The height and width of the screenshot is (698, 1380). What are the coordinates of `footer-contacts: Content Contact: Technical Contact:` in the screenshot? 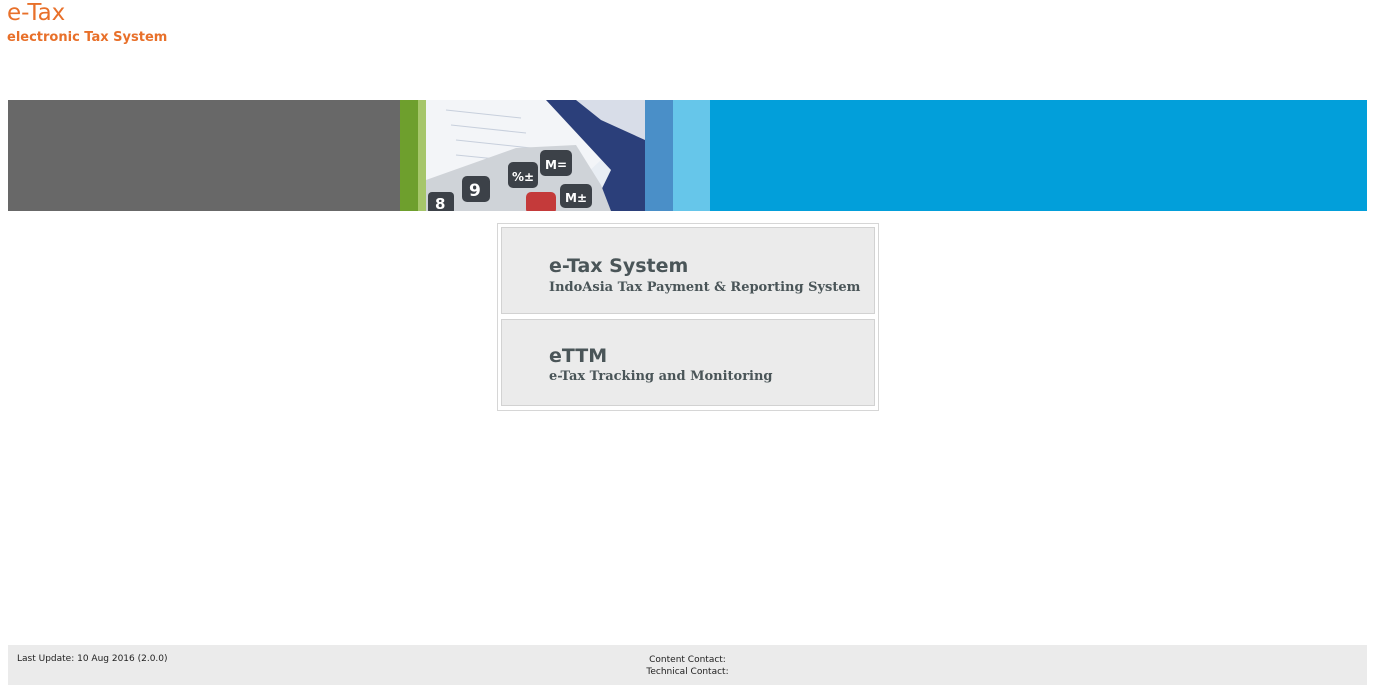 It's located at (687, 666).